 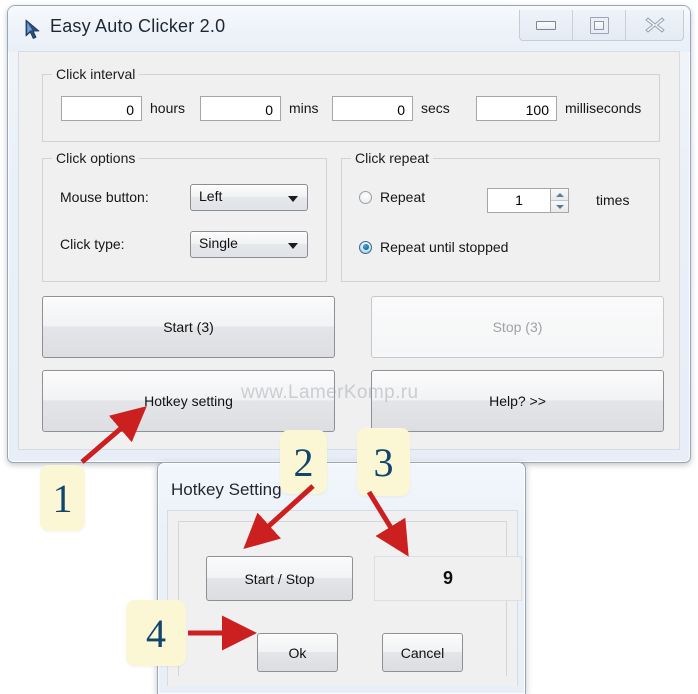 What do you see at coordinates (249, 197) in the screenshot?
I see `mouse-button-select: Left` at bounding box center [249, 197].